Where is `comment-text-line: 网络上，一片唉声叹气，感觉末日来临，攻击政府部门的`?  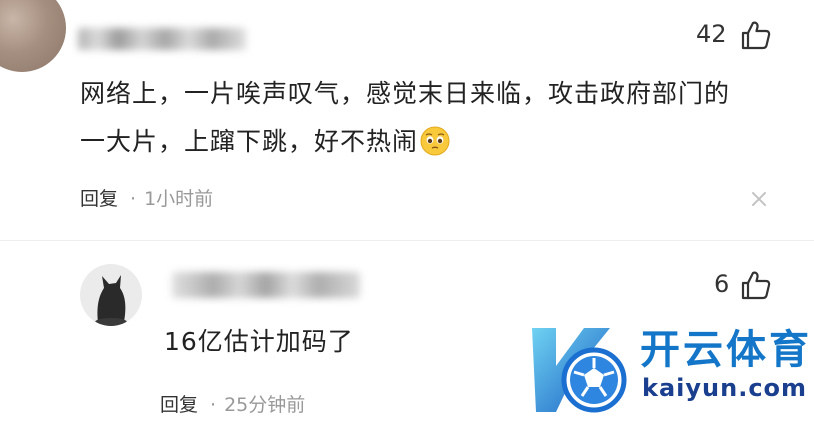
comment-text-line: 网络上，一片唉声叹气，感觉末日来临，攻击政府部门的 is located at coordinates (405, 93).